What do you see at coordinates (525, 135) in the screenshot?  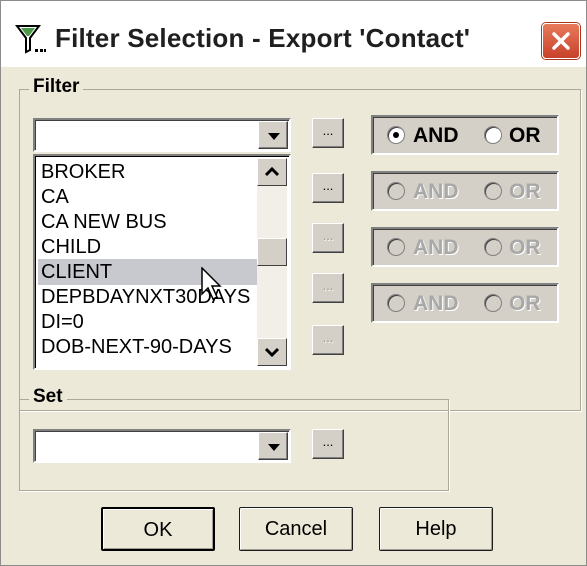 I see `or-label-1: OR` at bounding box center [525, 135].